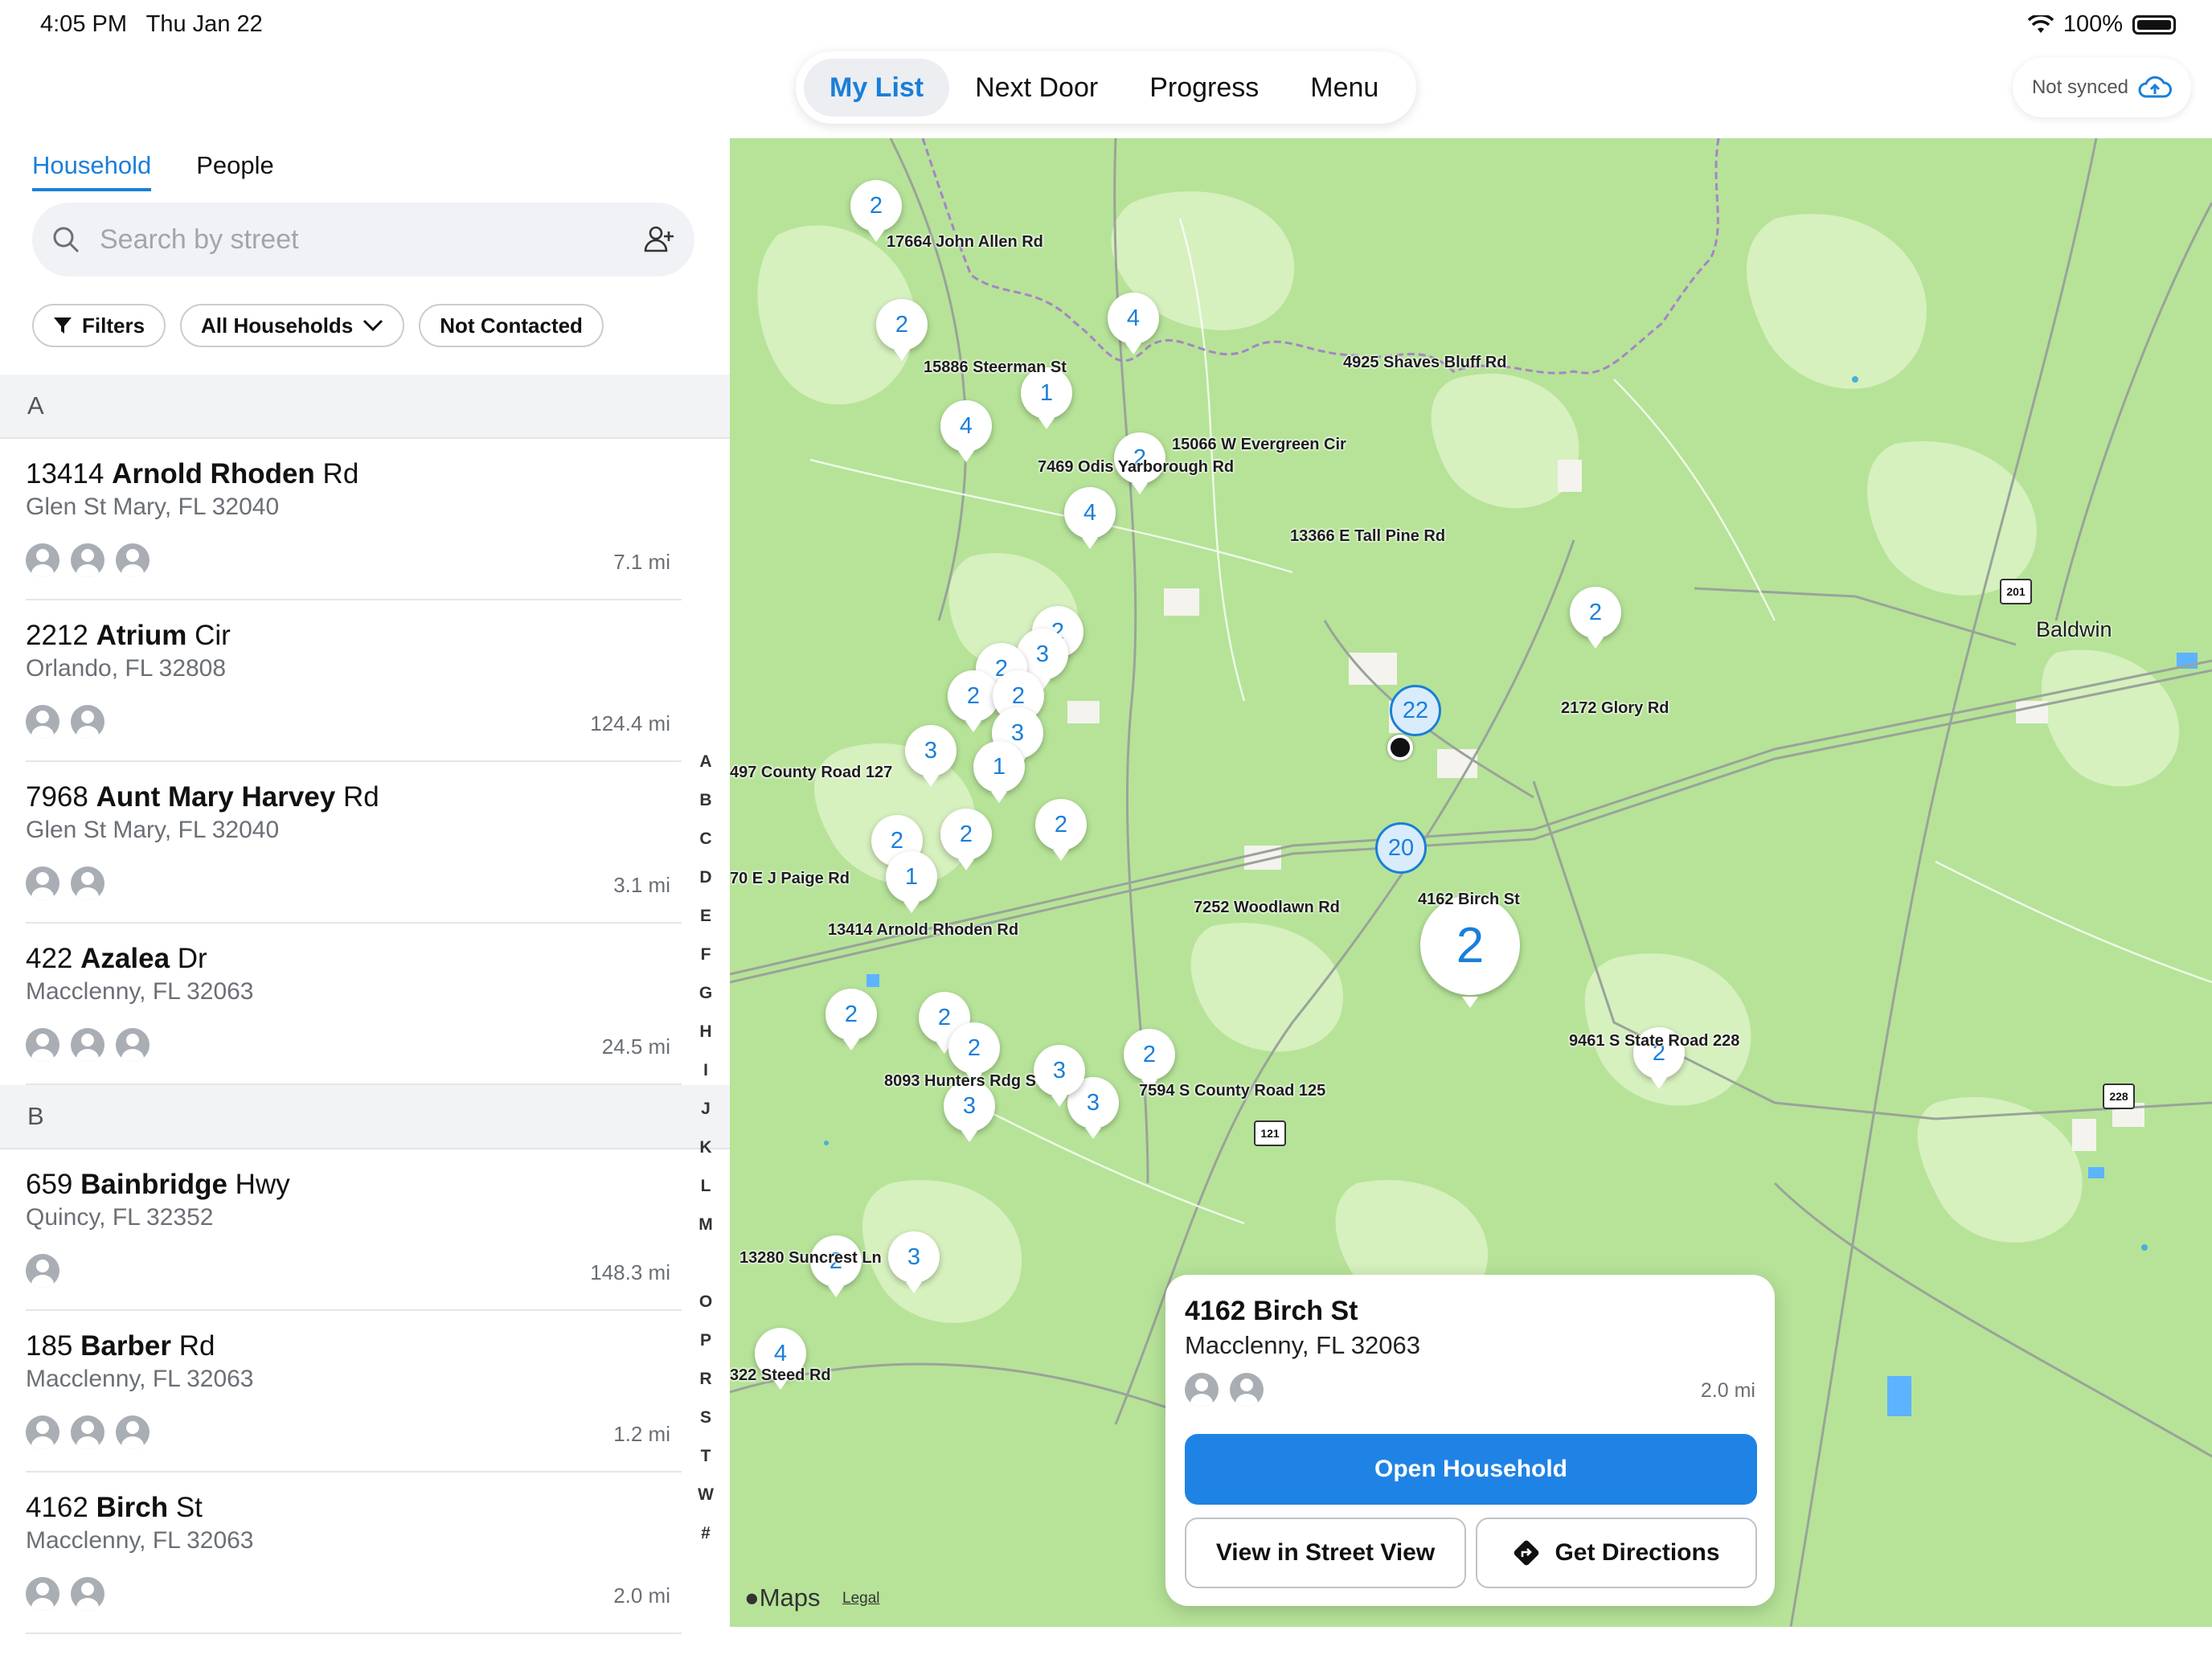  I want to click on alpha-letter: M, so click(705, 1225).